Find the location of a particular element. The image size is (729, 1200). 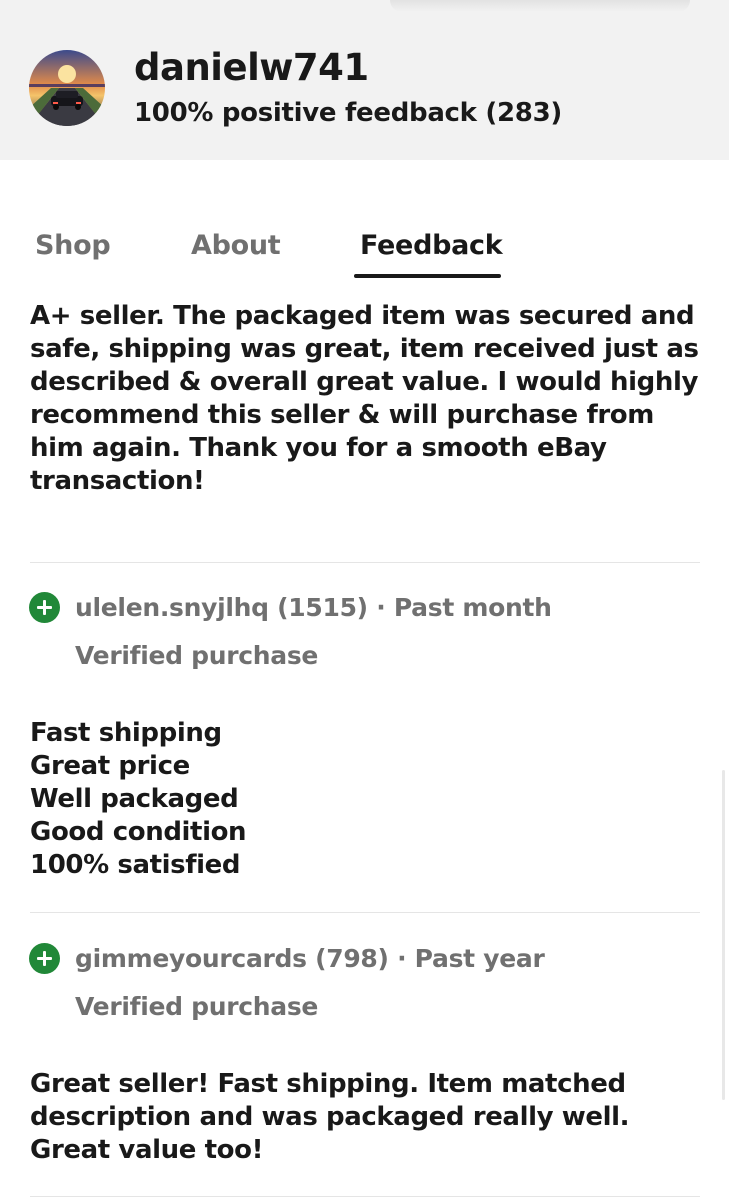

seller-header: danielw741 100% positive feedback (283) is located at coordinates (364, 87).